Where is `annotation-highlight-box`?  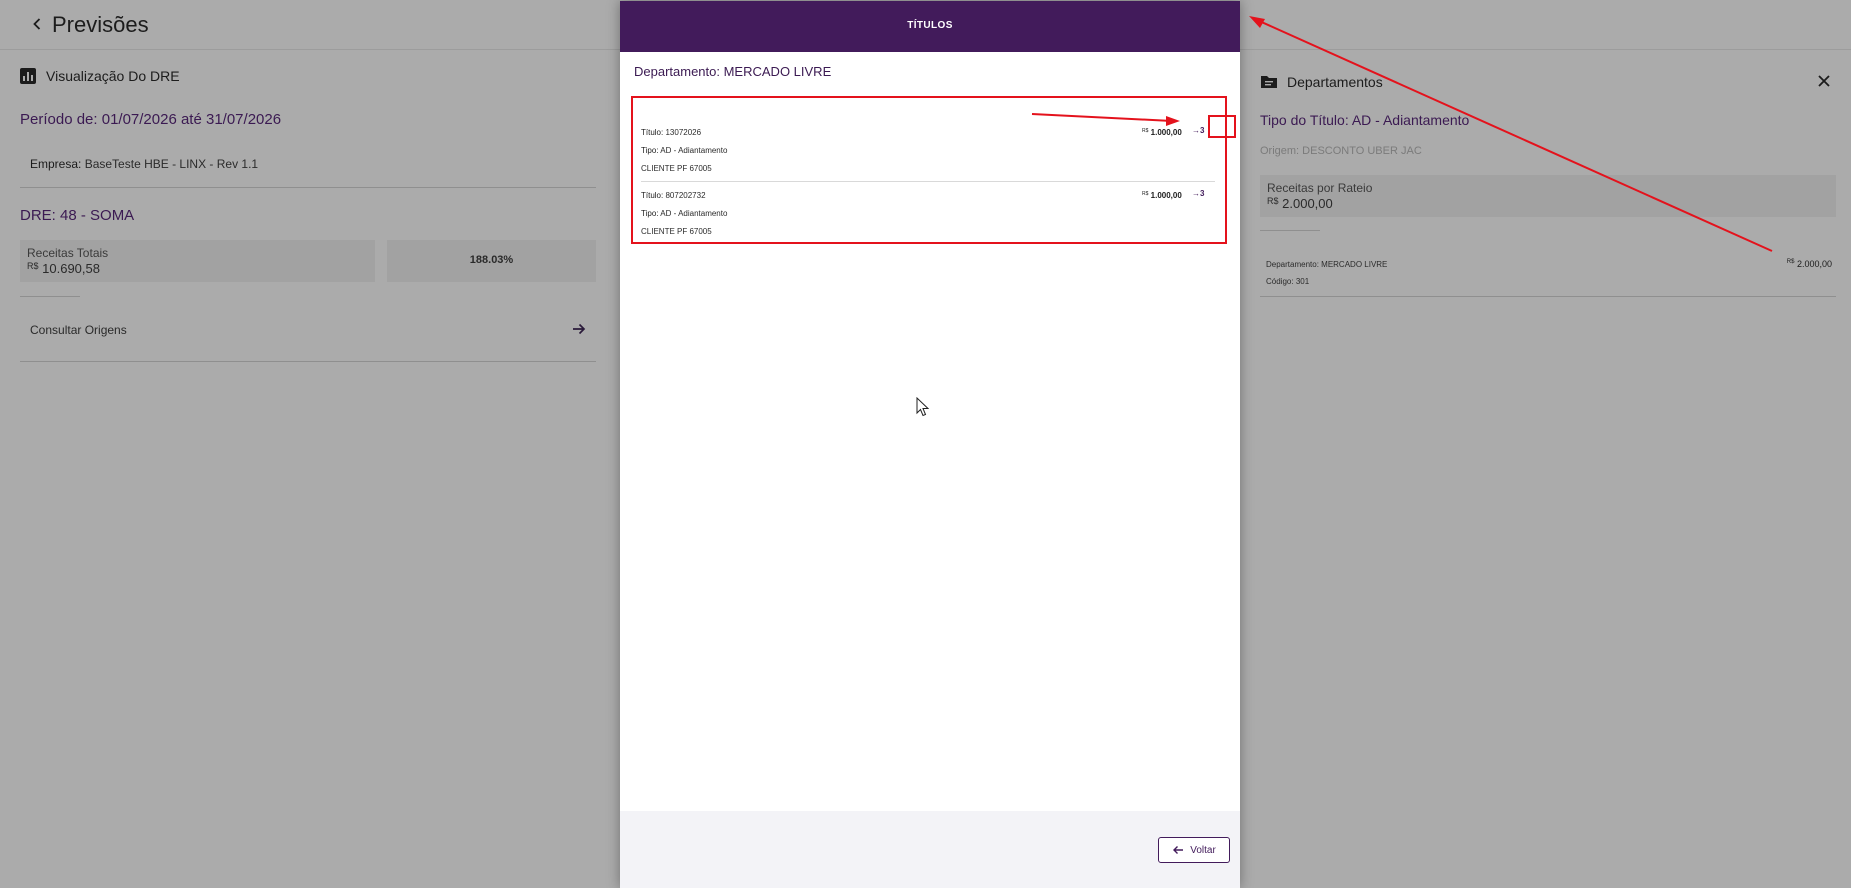
annotation-highlight-box is located at coordinates (1222, 126).